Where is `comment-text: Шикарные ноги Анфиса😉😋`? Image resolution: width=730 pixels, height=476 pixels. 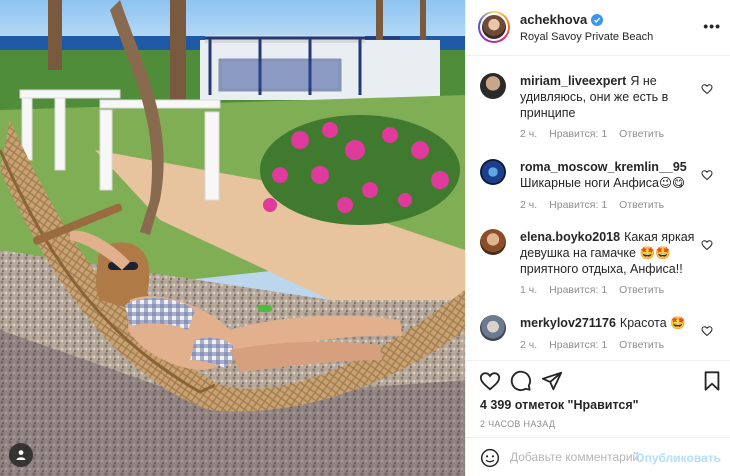 comment-text: Шикарные ноги Анфиса😉😋 is located at coordinates (603, 183).